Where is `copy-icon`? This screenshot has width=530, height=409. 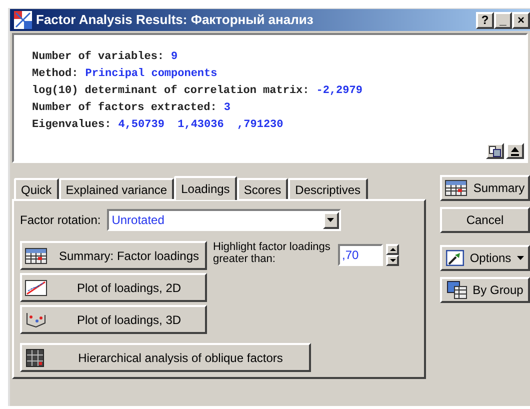
copy-icon is located at coordinates (495, 151).